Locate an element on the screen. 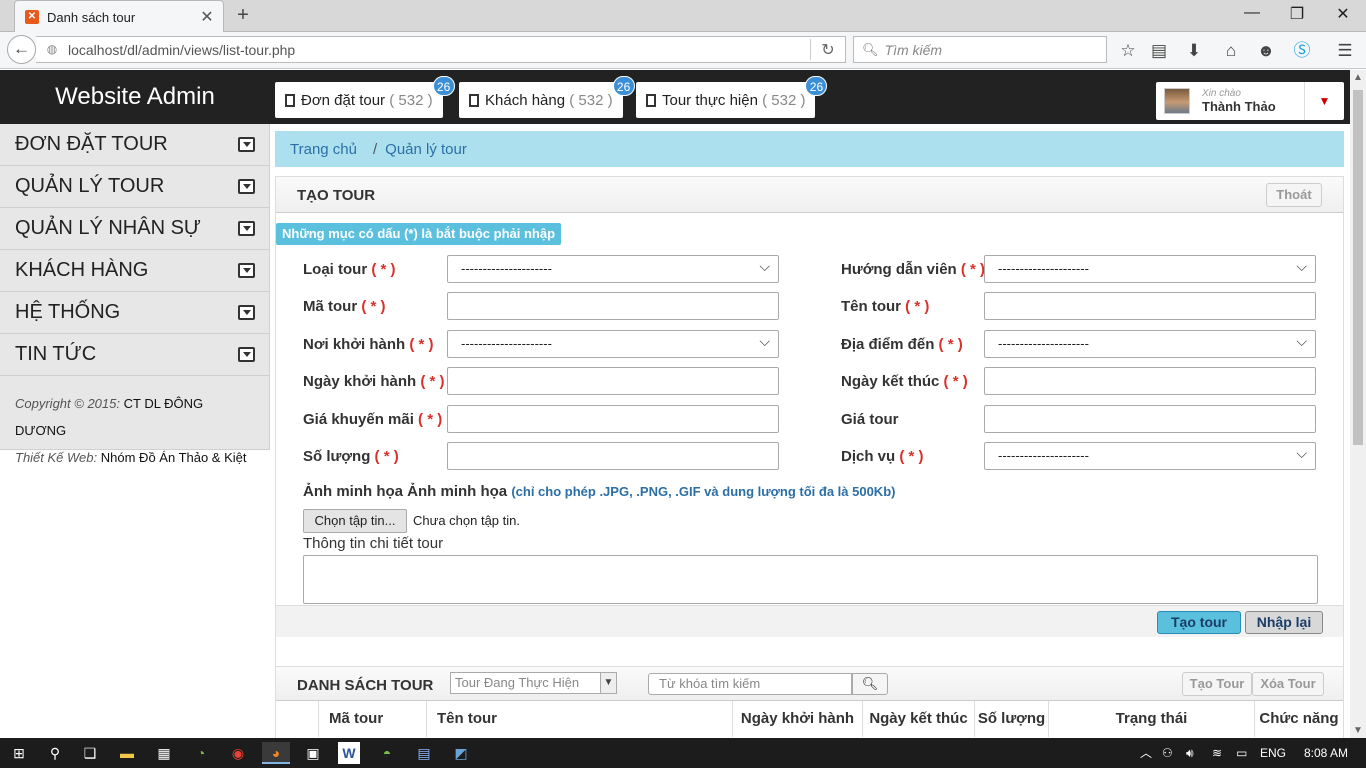  header-tab-orders: Đơn đặt tour ( 532 ) 26 is located at coordinates (365, 97).